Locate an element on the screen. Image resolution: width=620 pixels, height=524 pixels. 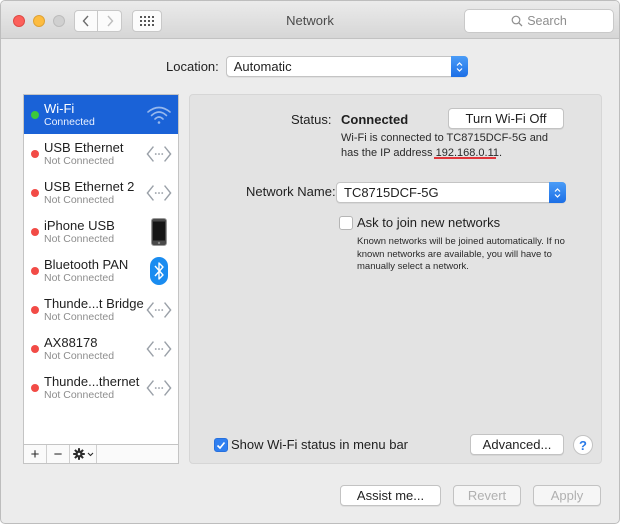
search-field: Search is located at coordinates (539, 21).